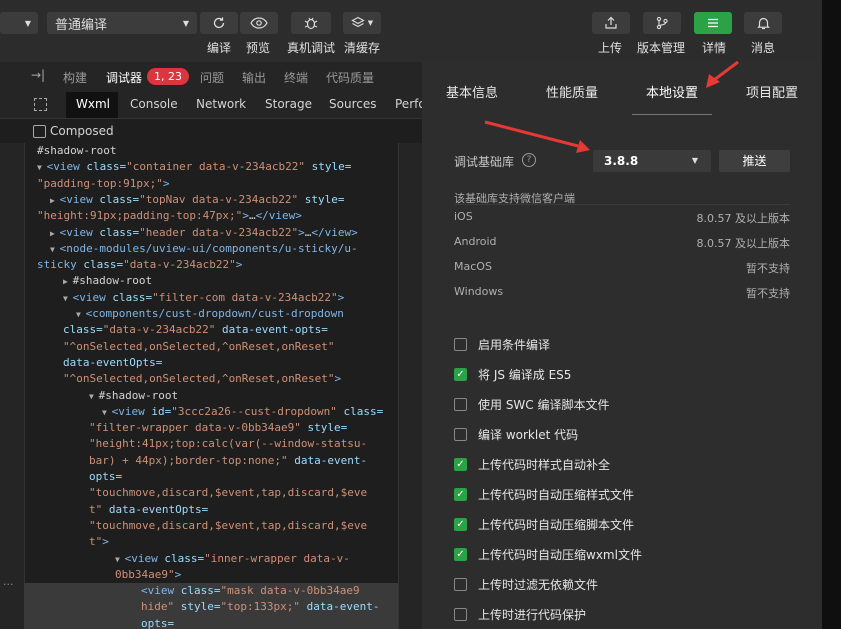  What do you see at coordinates (611, 106) in the screenshot?
I see `annotation-arrows` at bounding box center [611, 106].